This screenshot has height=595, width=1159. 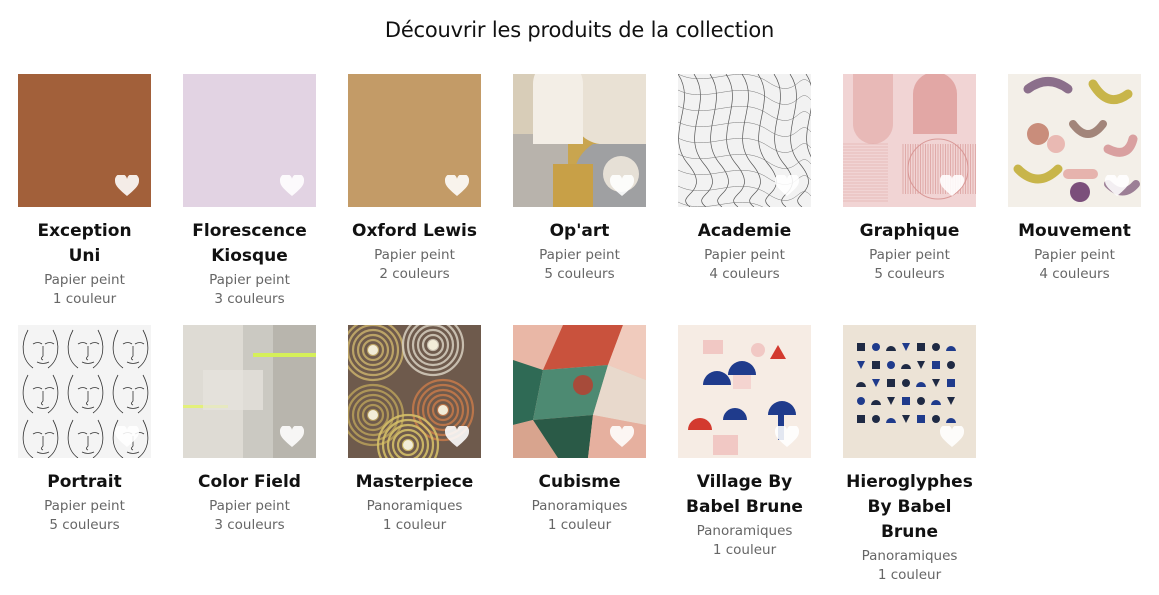 I want to click on product-card: Mouvement Papier peint 4 couleurs, so click(x=1074, y=179).